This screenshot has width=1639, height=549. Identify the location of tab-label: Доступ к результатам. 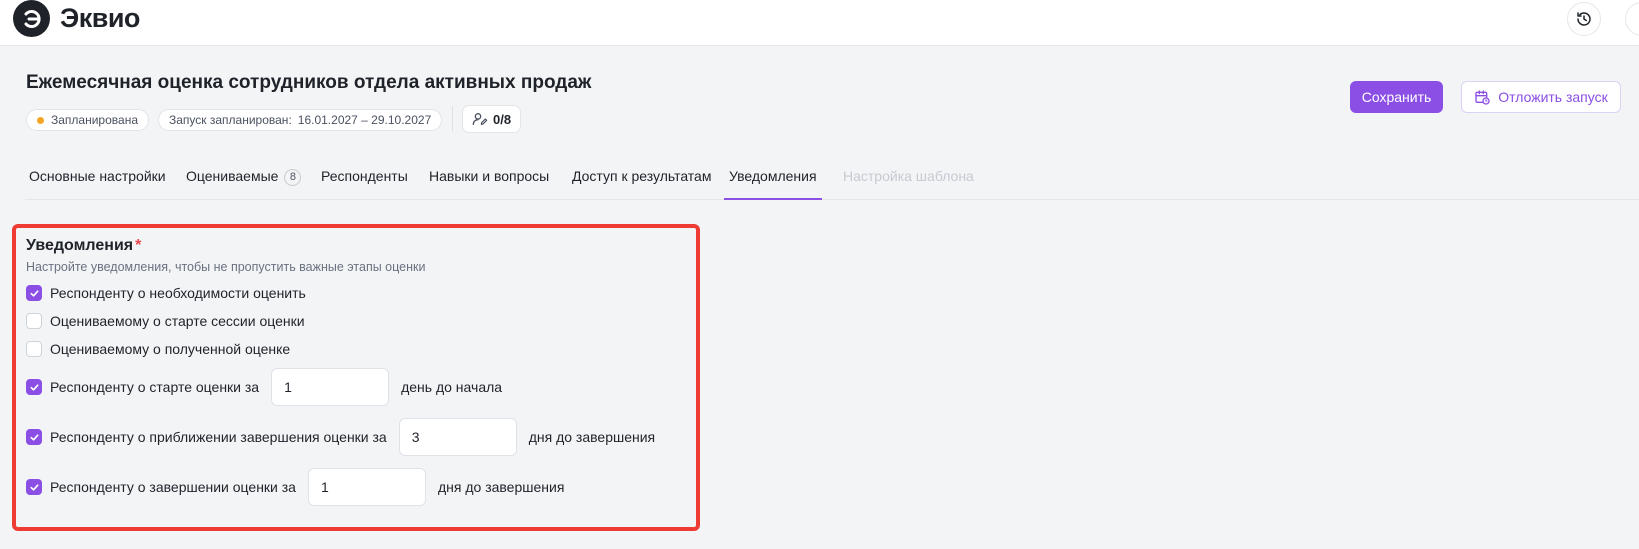
(642, 176).